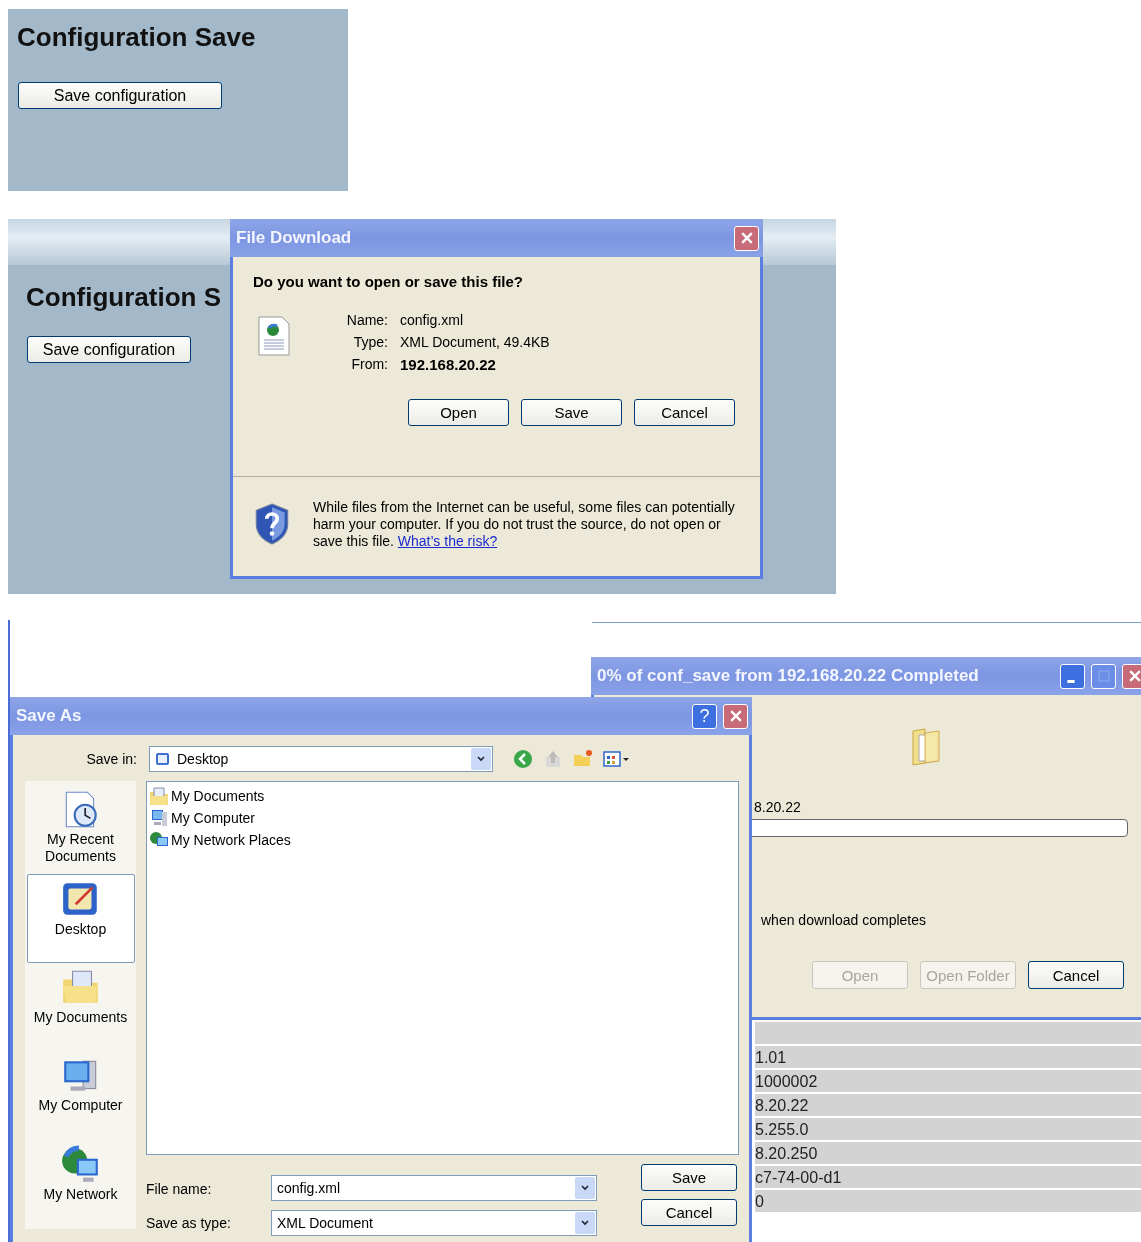  What do you see at coordinates (771, 1057) in the screenshot?
I see `table-cell: 1.01` at bounding box center [771, 1057].